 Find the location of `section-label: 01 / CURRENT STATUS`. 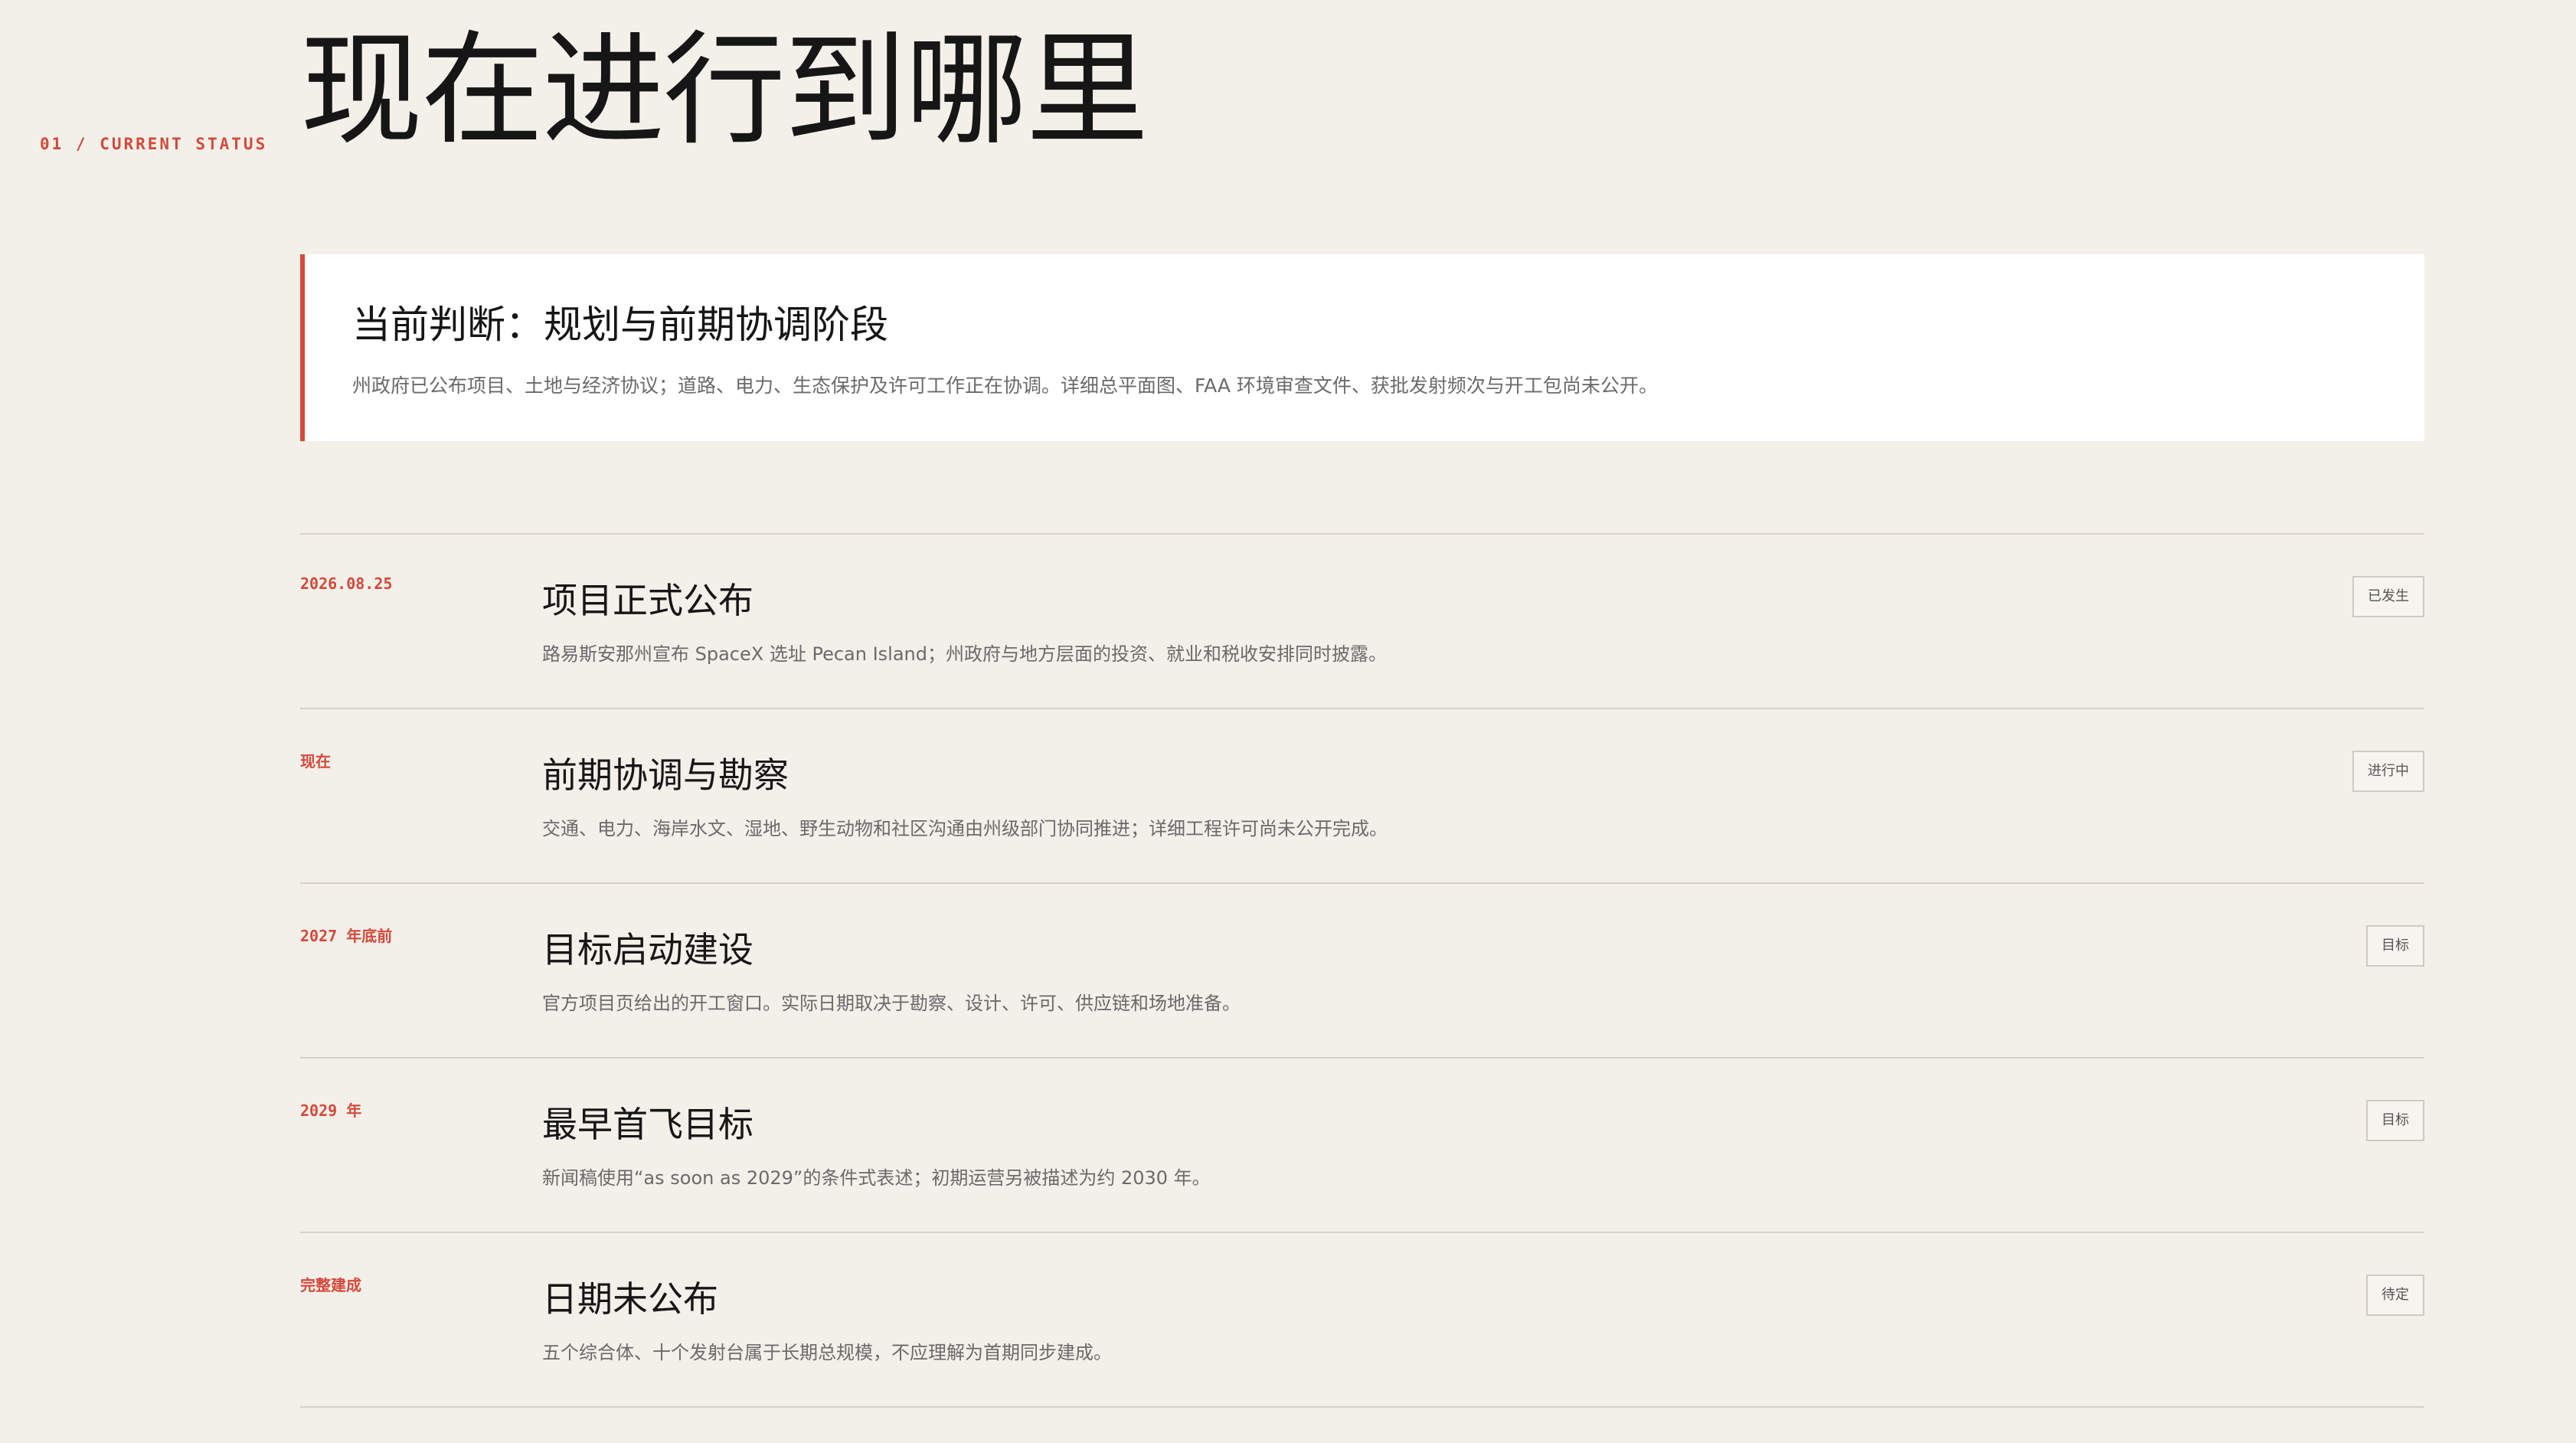

section-label: 01 / CURRENT STATUS is located at coordinates (154, 144).